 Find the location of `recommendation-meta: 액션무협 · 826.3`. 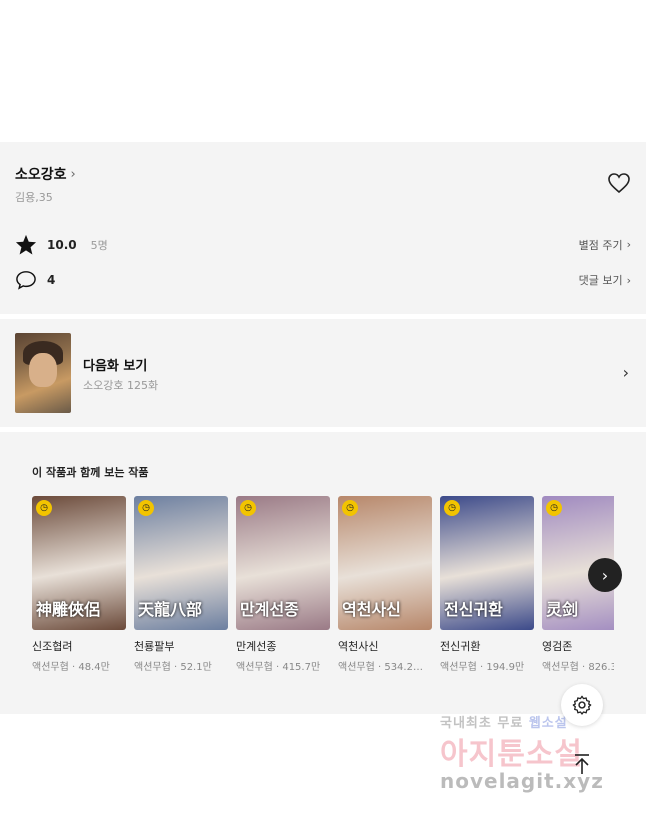

recommendation-meta: 액션무협 · 826.3 is located at coordinates (578, 667).